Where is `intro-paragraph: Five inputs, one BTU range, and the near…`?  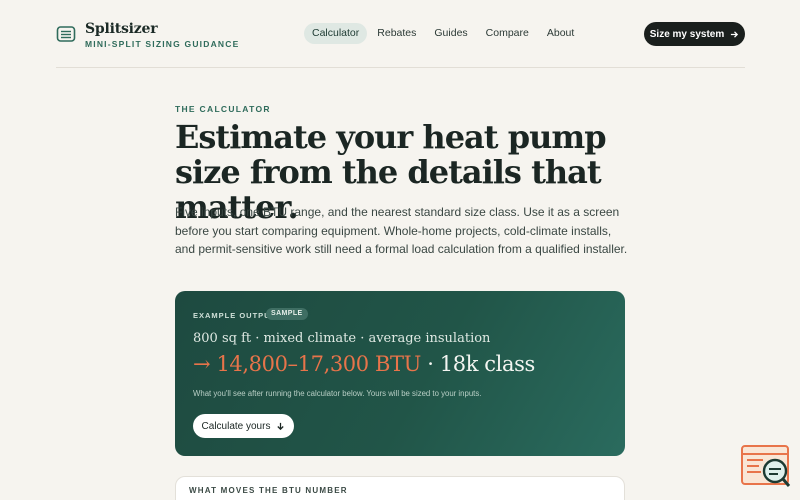 intro-paragraph: Five inputs, one BTU range, and the near… is located at coordinates (401, 230).